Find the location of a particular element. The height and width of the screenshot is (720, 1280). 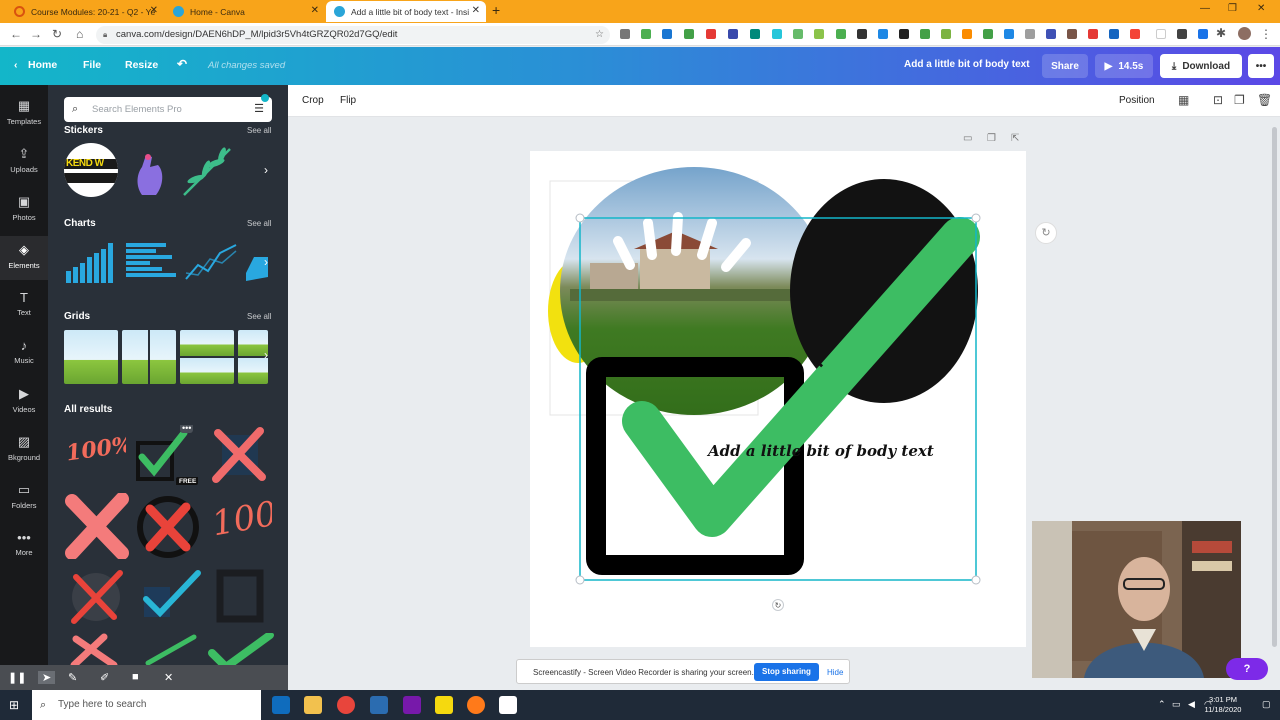

browser-tab-active-design: Add a little bit of body text - Insi ✕ is located at coordinates (406, 11).